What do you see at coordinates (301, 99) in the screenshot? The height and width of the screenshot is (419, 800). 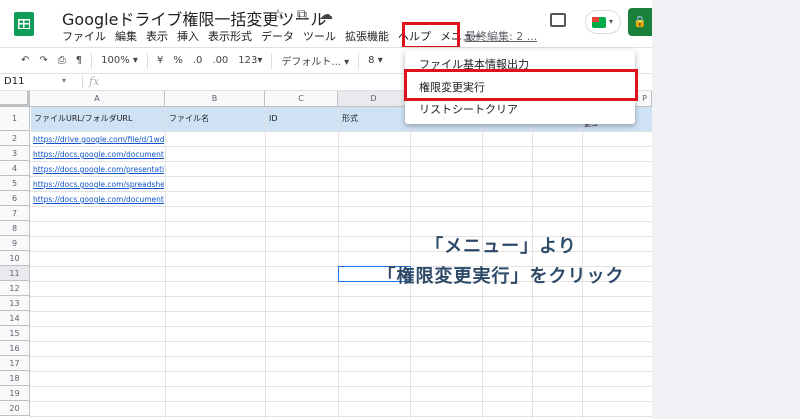 I see `column-header-c: C` at bounding box center [301, 99].